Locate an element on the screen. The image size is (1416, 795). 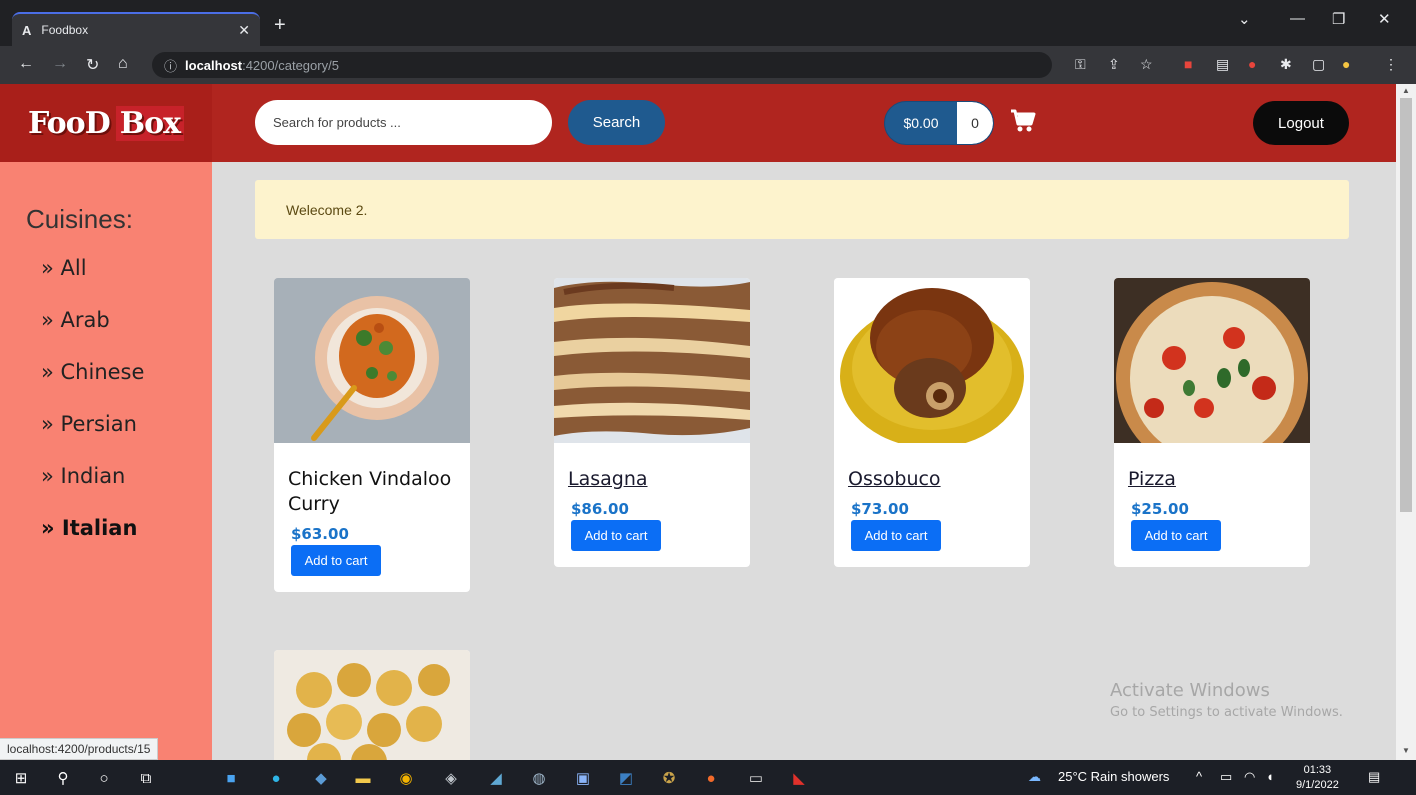
scroll-up-icon: ▲ is located at coordinates (1406, 90).